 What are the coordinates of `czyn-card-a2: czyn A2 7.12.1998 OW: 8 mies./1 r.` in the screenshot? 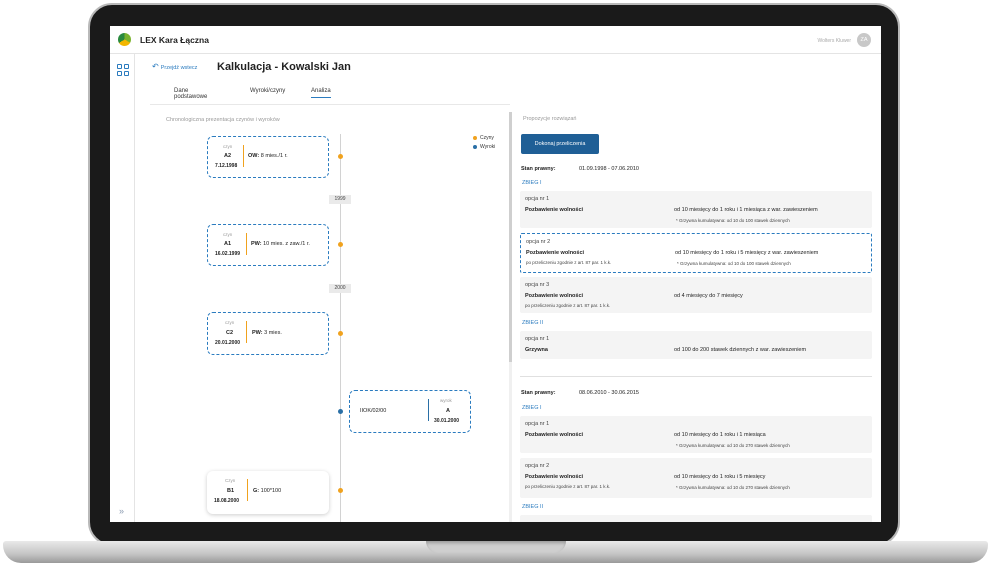 It's located at (268, 157).